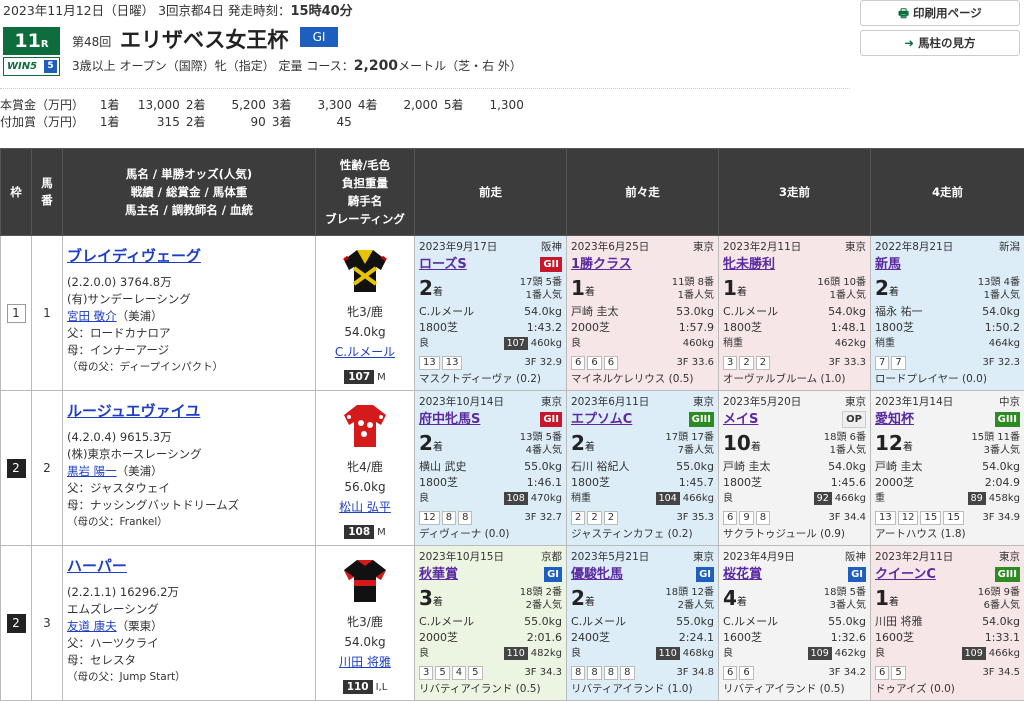 The image size is (1024, 701). I want to click on past-race-link: 優駿牝馬, so click(597, 575).